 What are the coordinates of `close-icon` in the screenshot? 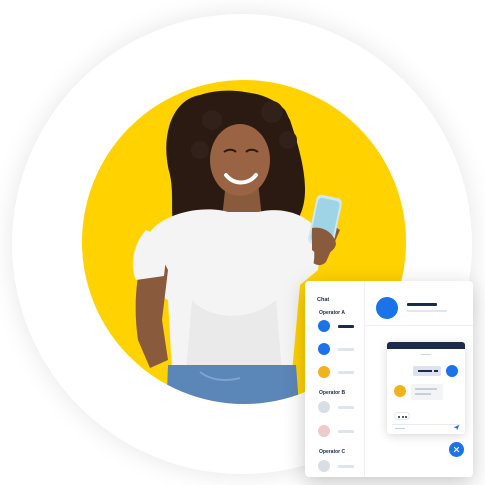 It's located at (456, 449).